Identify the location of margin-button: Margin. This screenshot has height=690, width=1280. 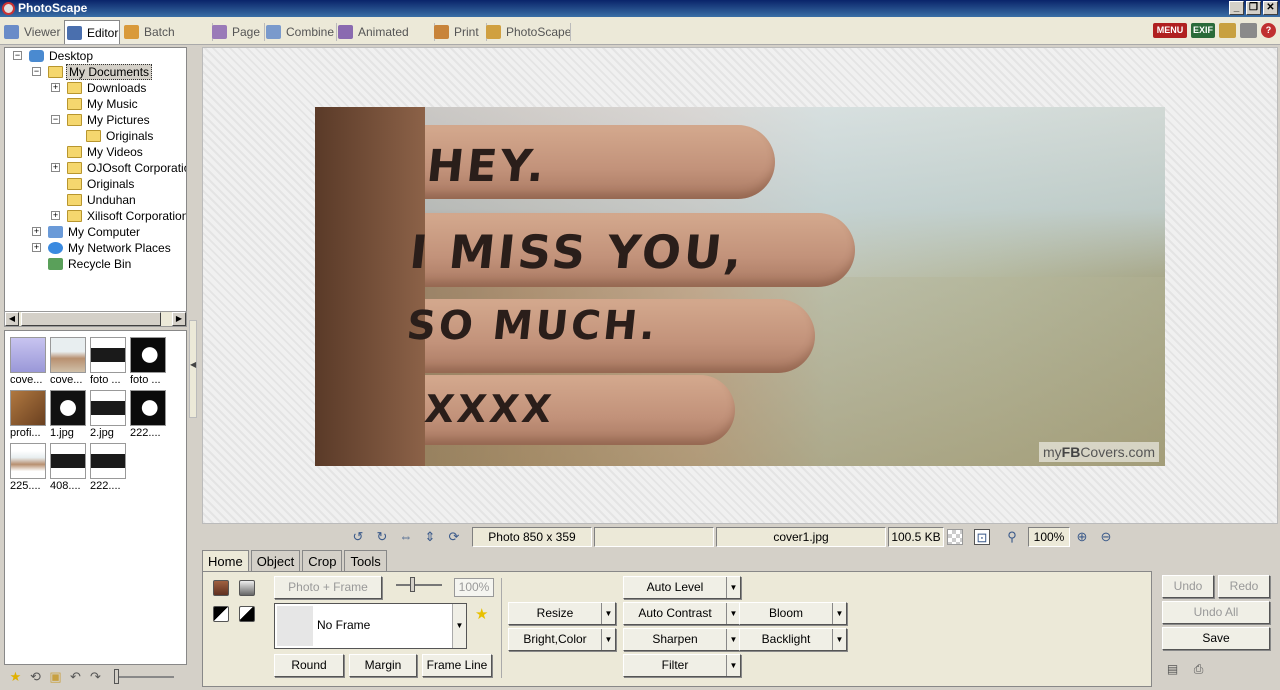
(383, 665).